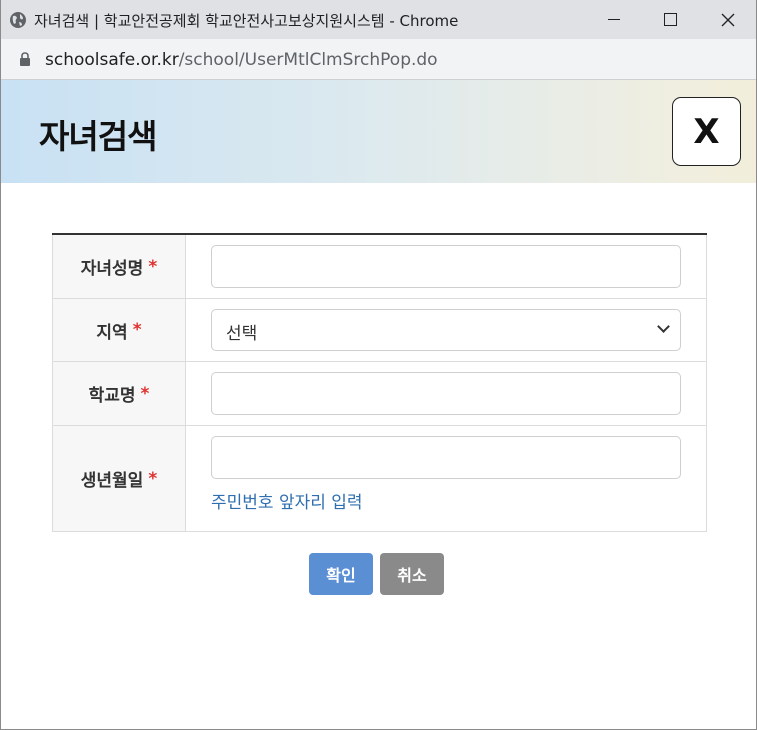  I want to click on form-row-school-name: 학교명 *, so click(379, 394).